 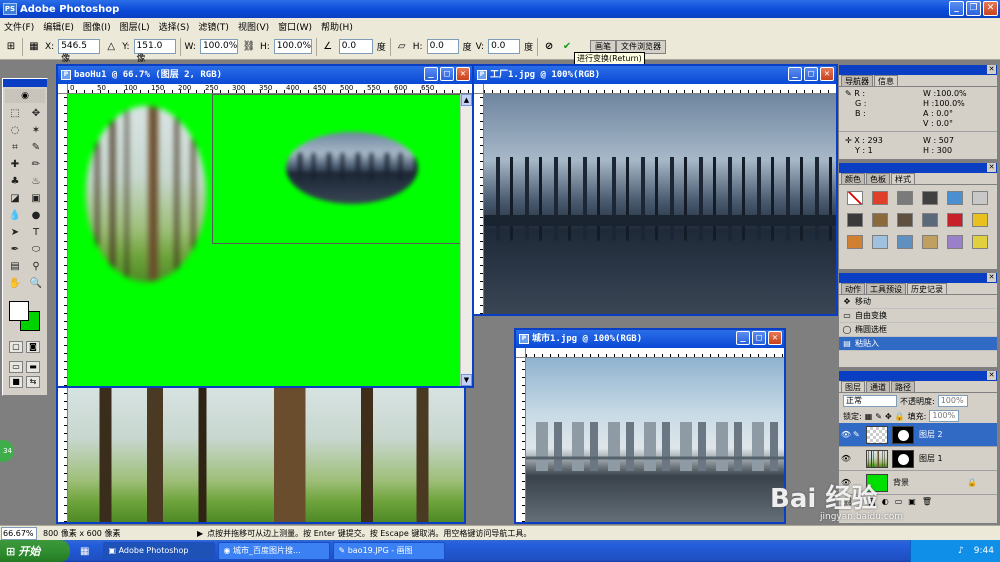 I want to click on opacity-input: 100%, so click(x=952, y=401).